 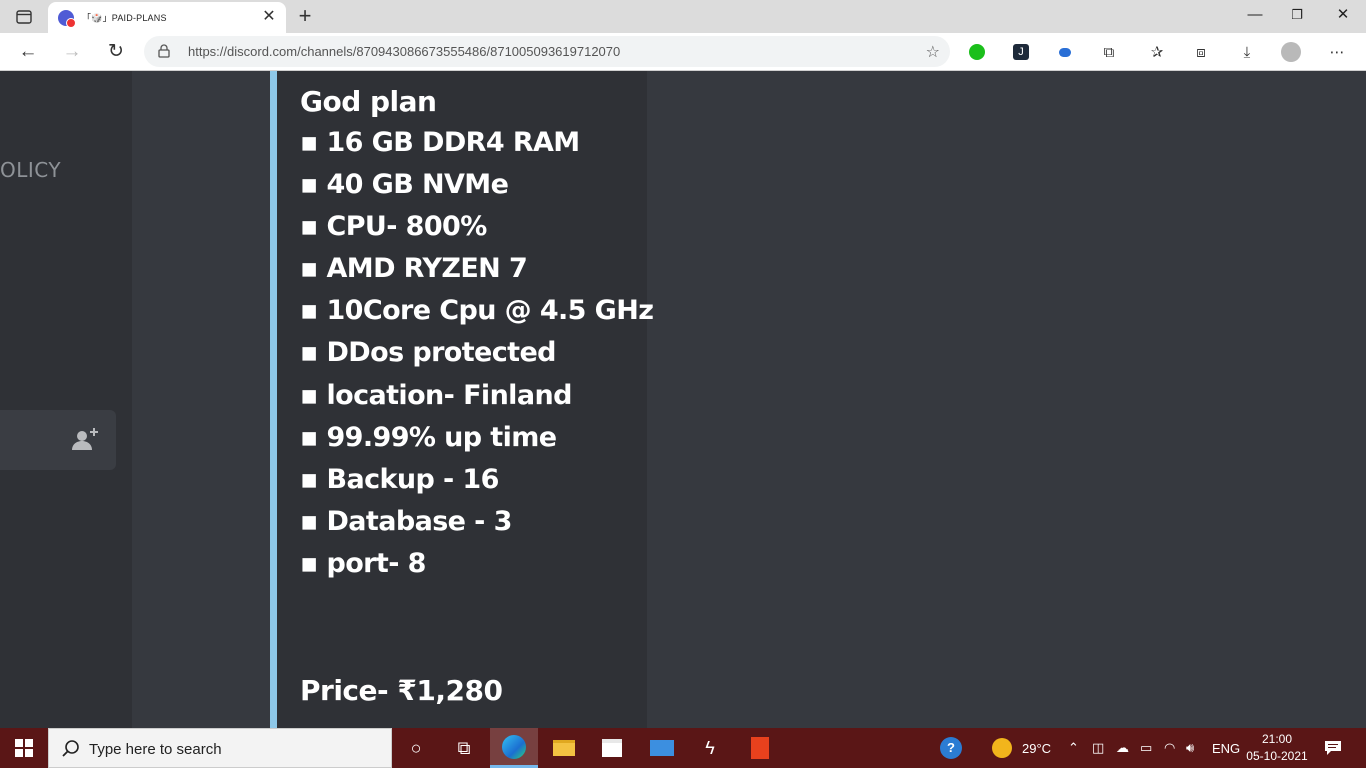 I want to click on new-tab-button: +, so click(x=305, y=16).